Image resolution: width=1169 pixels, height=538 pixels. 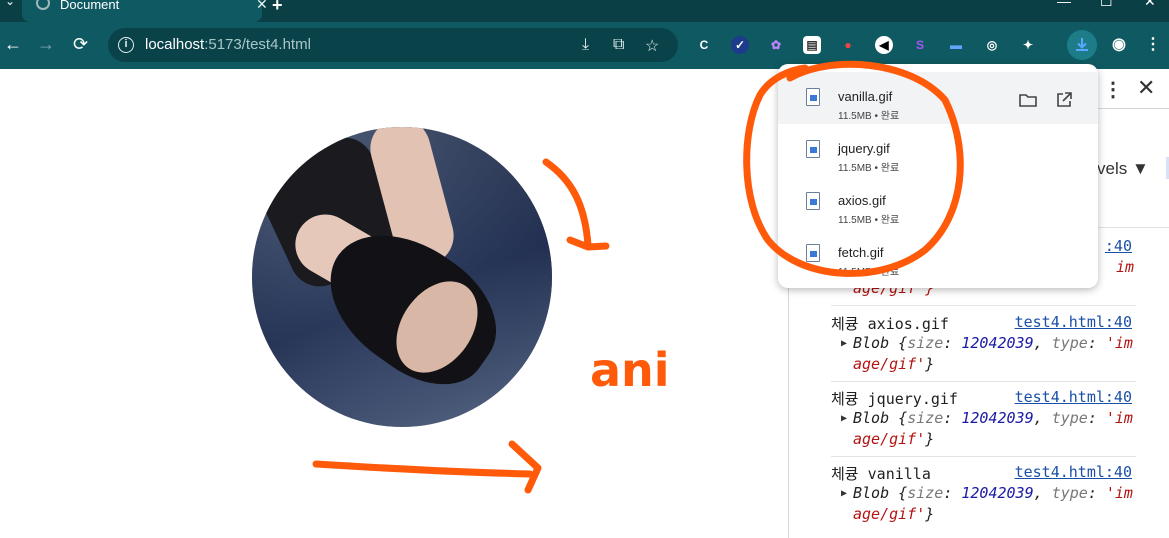 What do you see at coordinates (853, 168) in the screenshot?
I see `highlight-circle` at bounding box center [853, 168].